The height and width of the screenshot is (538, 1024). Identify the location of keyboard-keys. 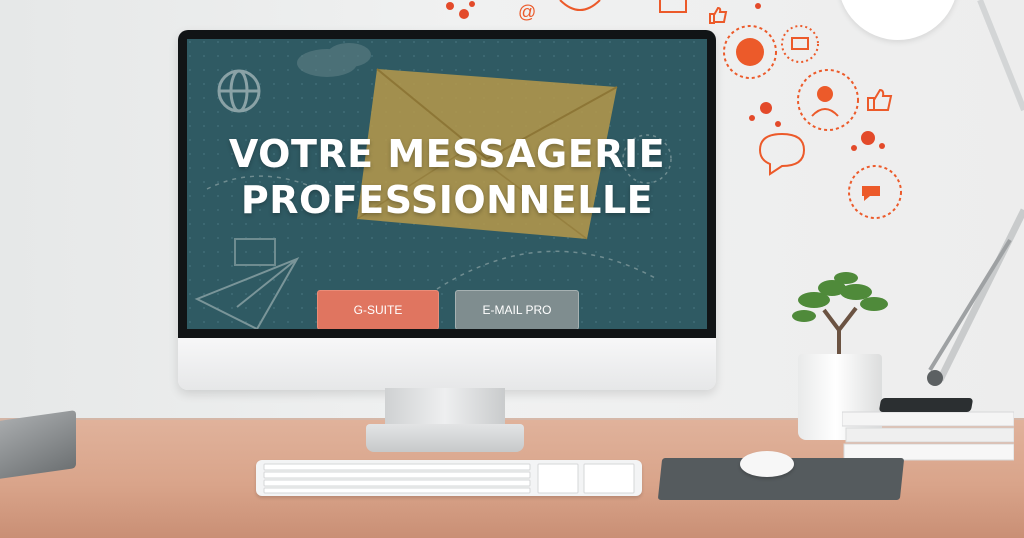
(449, 478).